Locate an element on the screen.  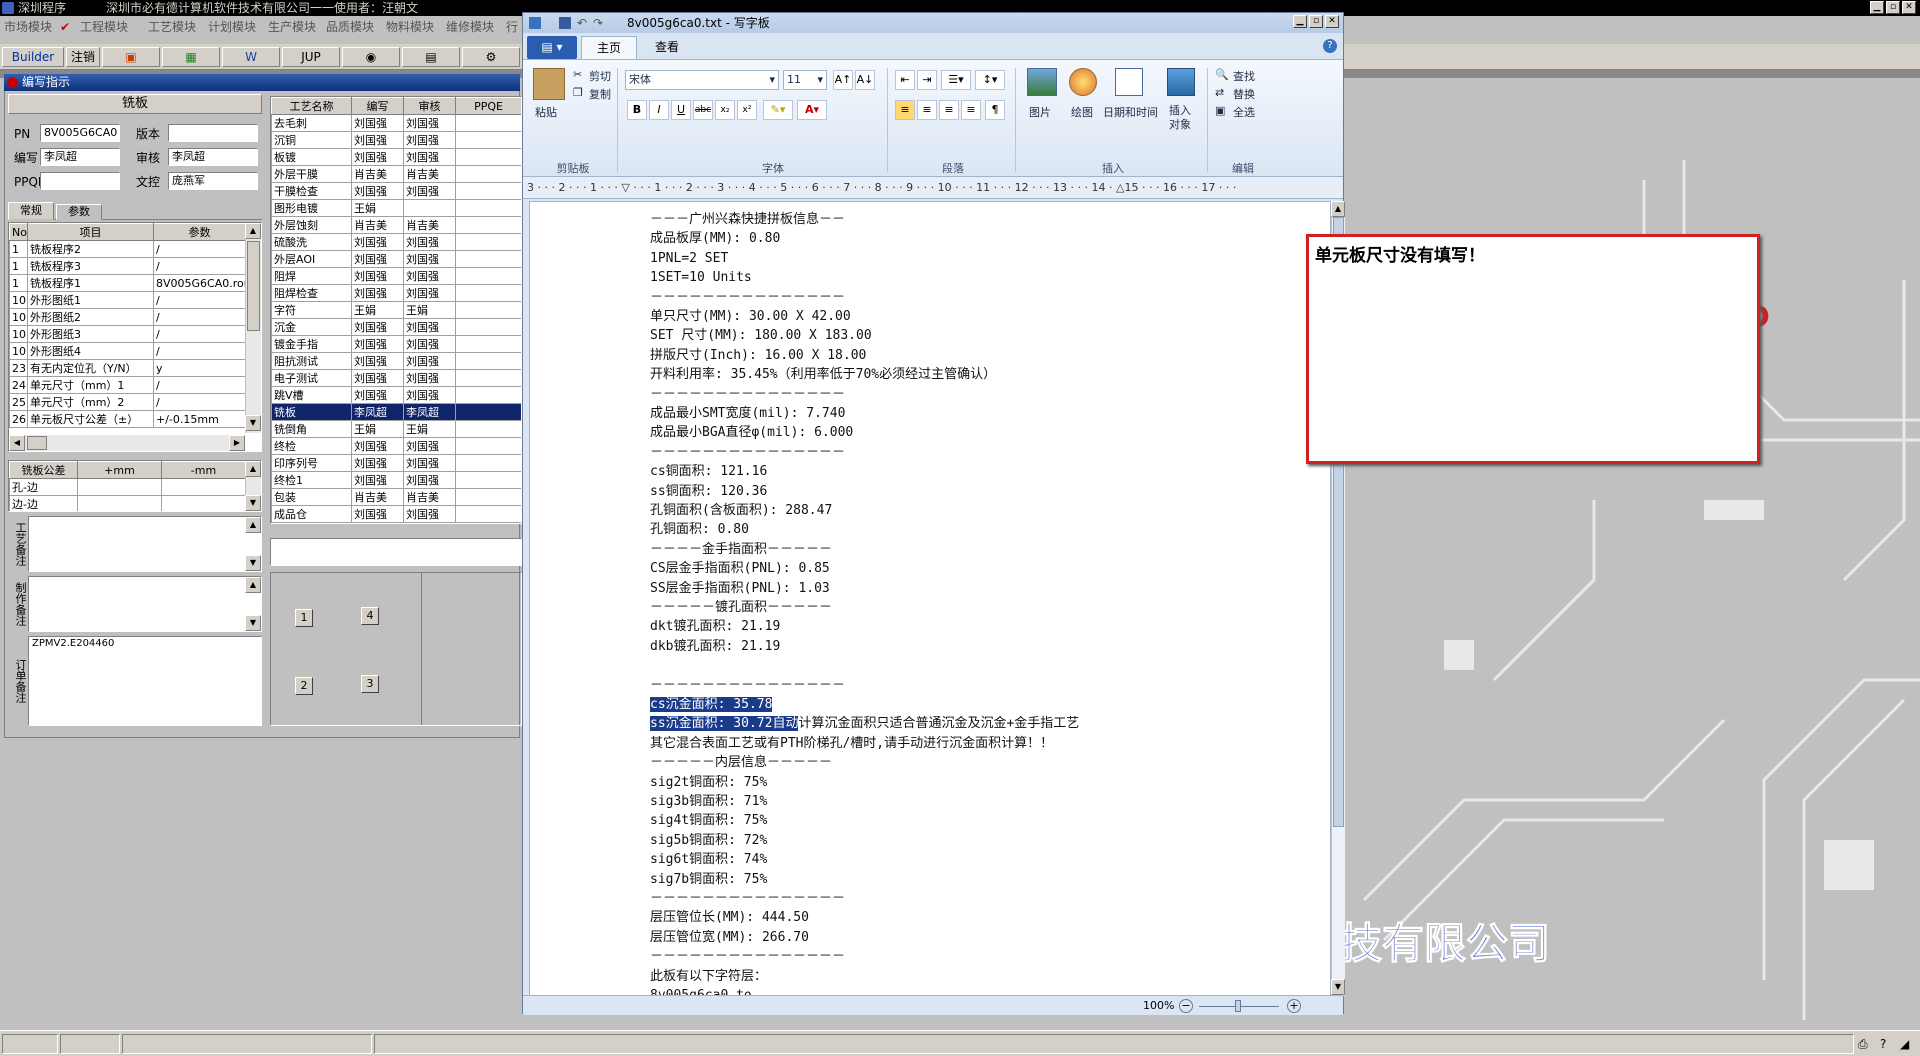
scroll-thumb is located at coordinates (253, 286).